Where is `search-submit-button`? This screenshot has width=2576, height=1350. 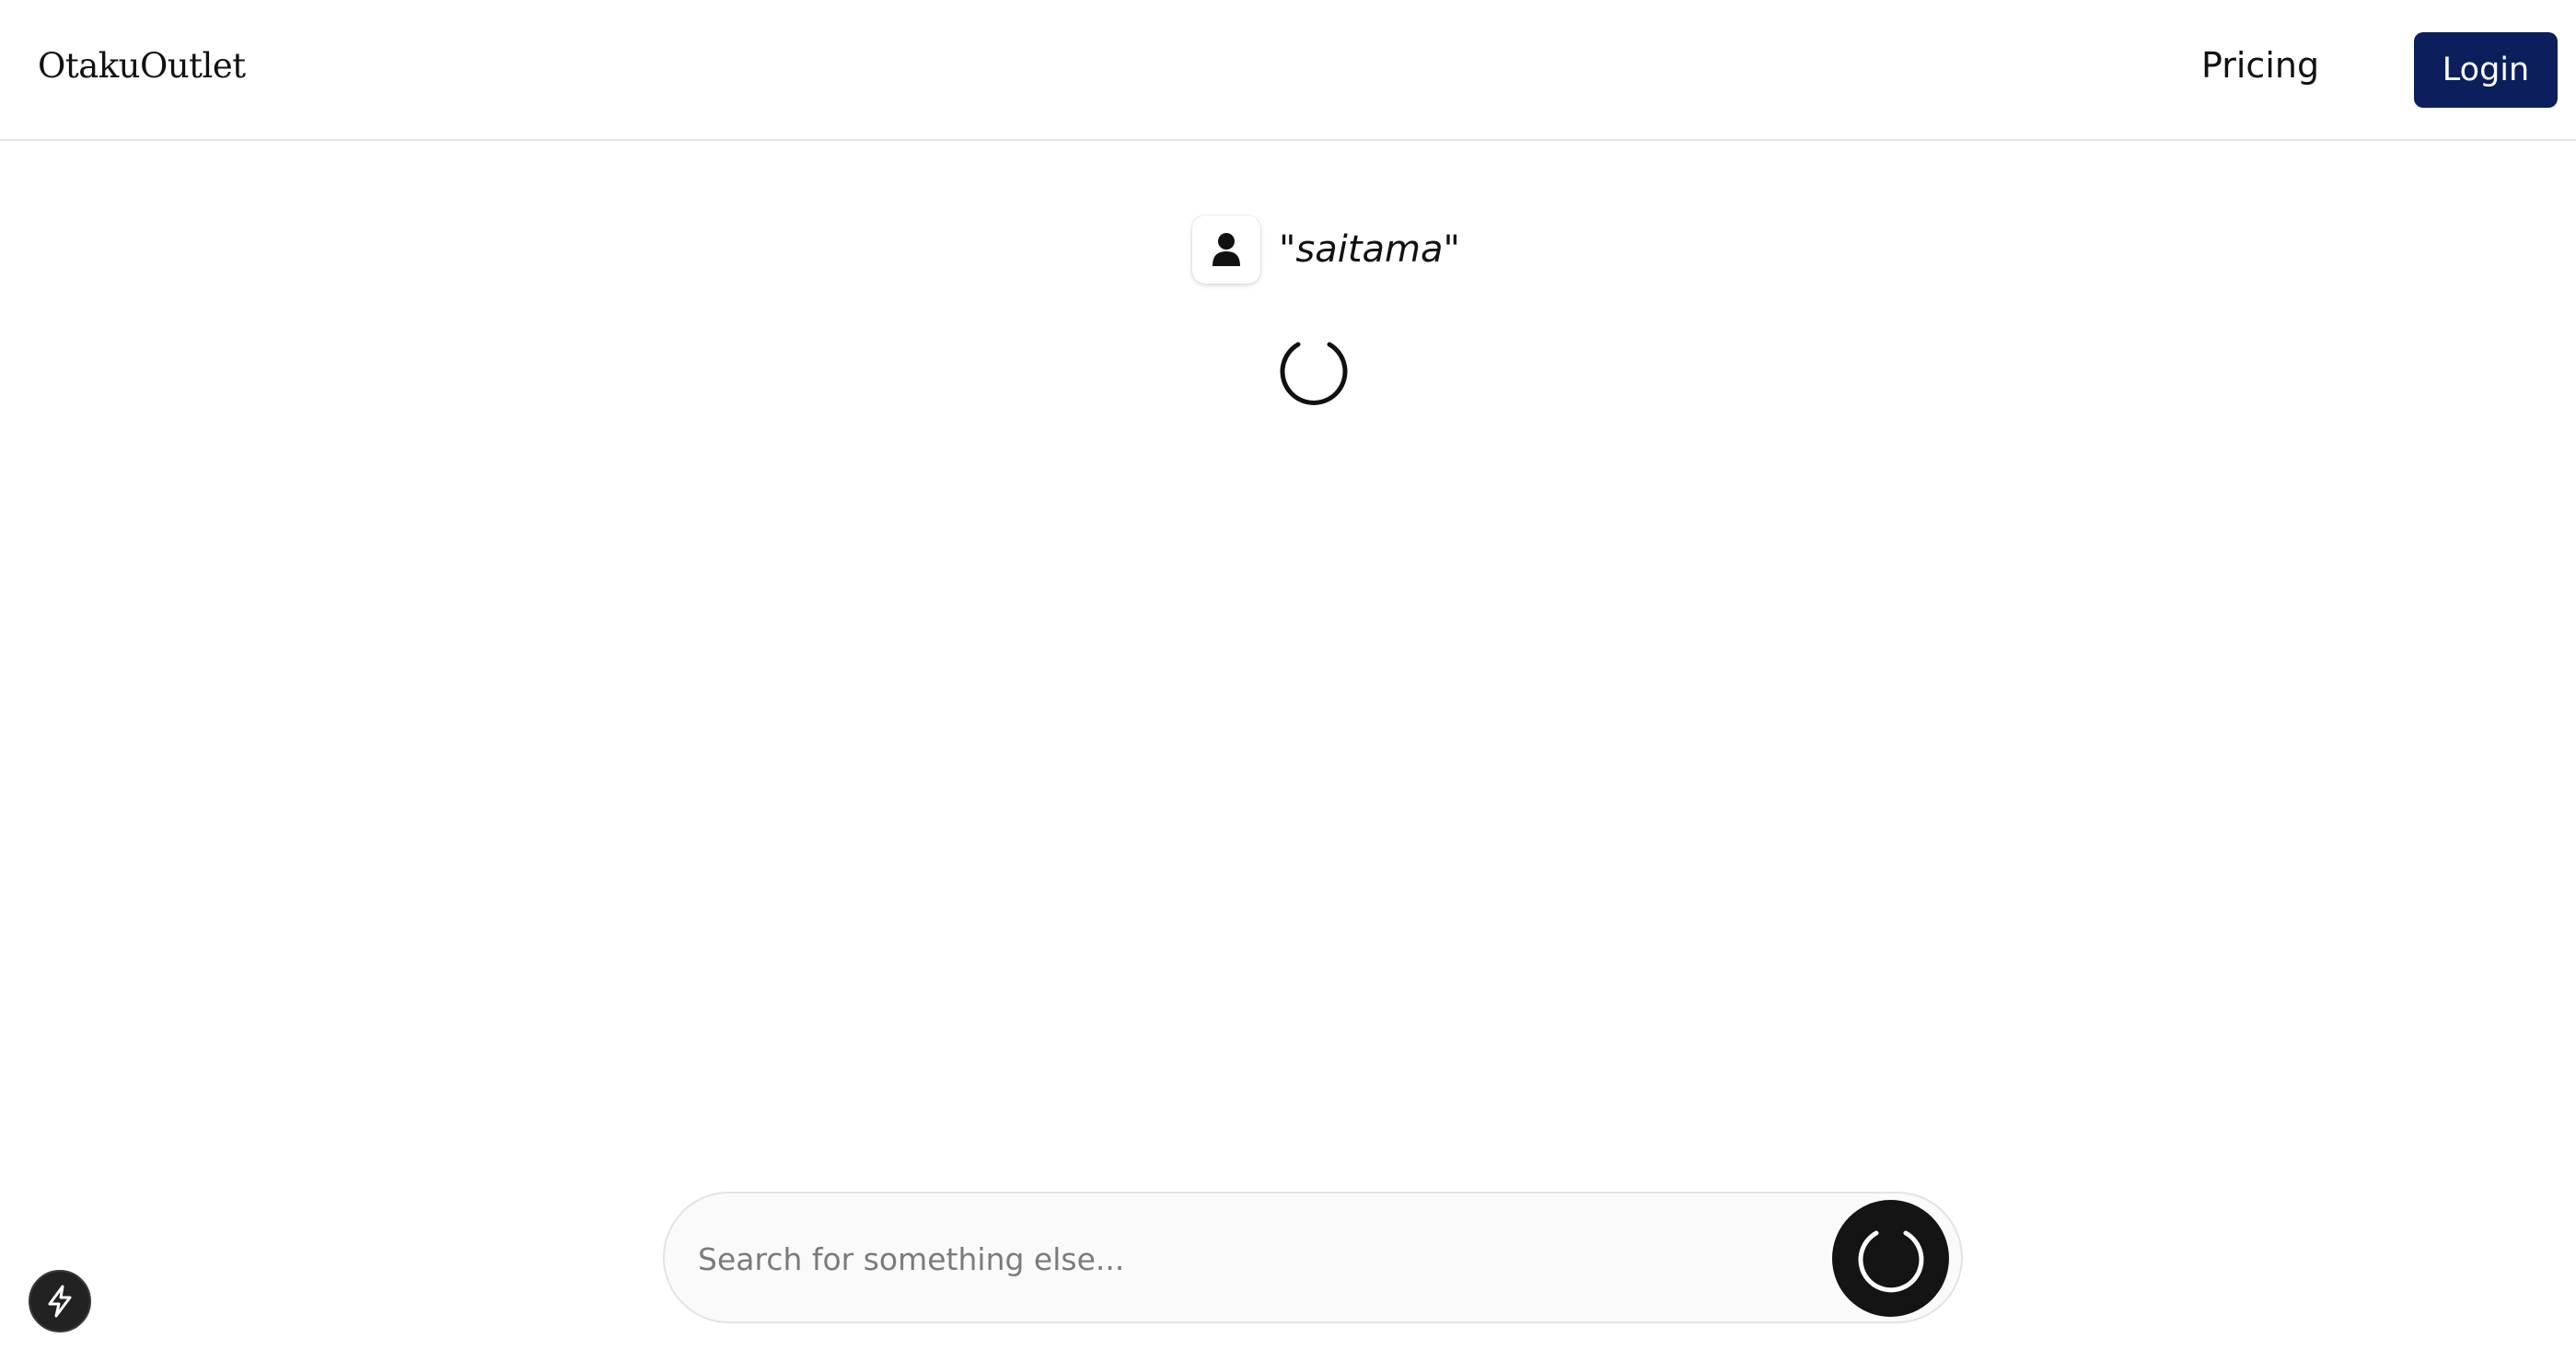
search-submit-button is located at coordinates (1890, 1258).